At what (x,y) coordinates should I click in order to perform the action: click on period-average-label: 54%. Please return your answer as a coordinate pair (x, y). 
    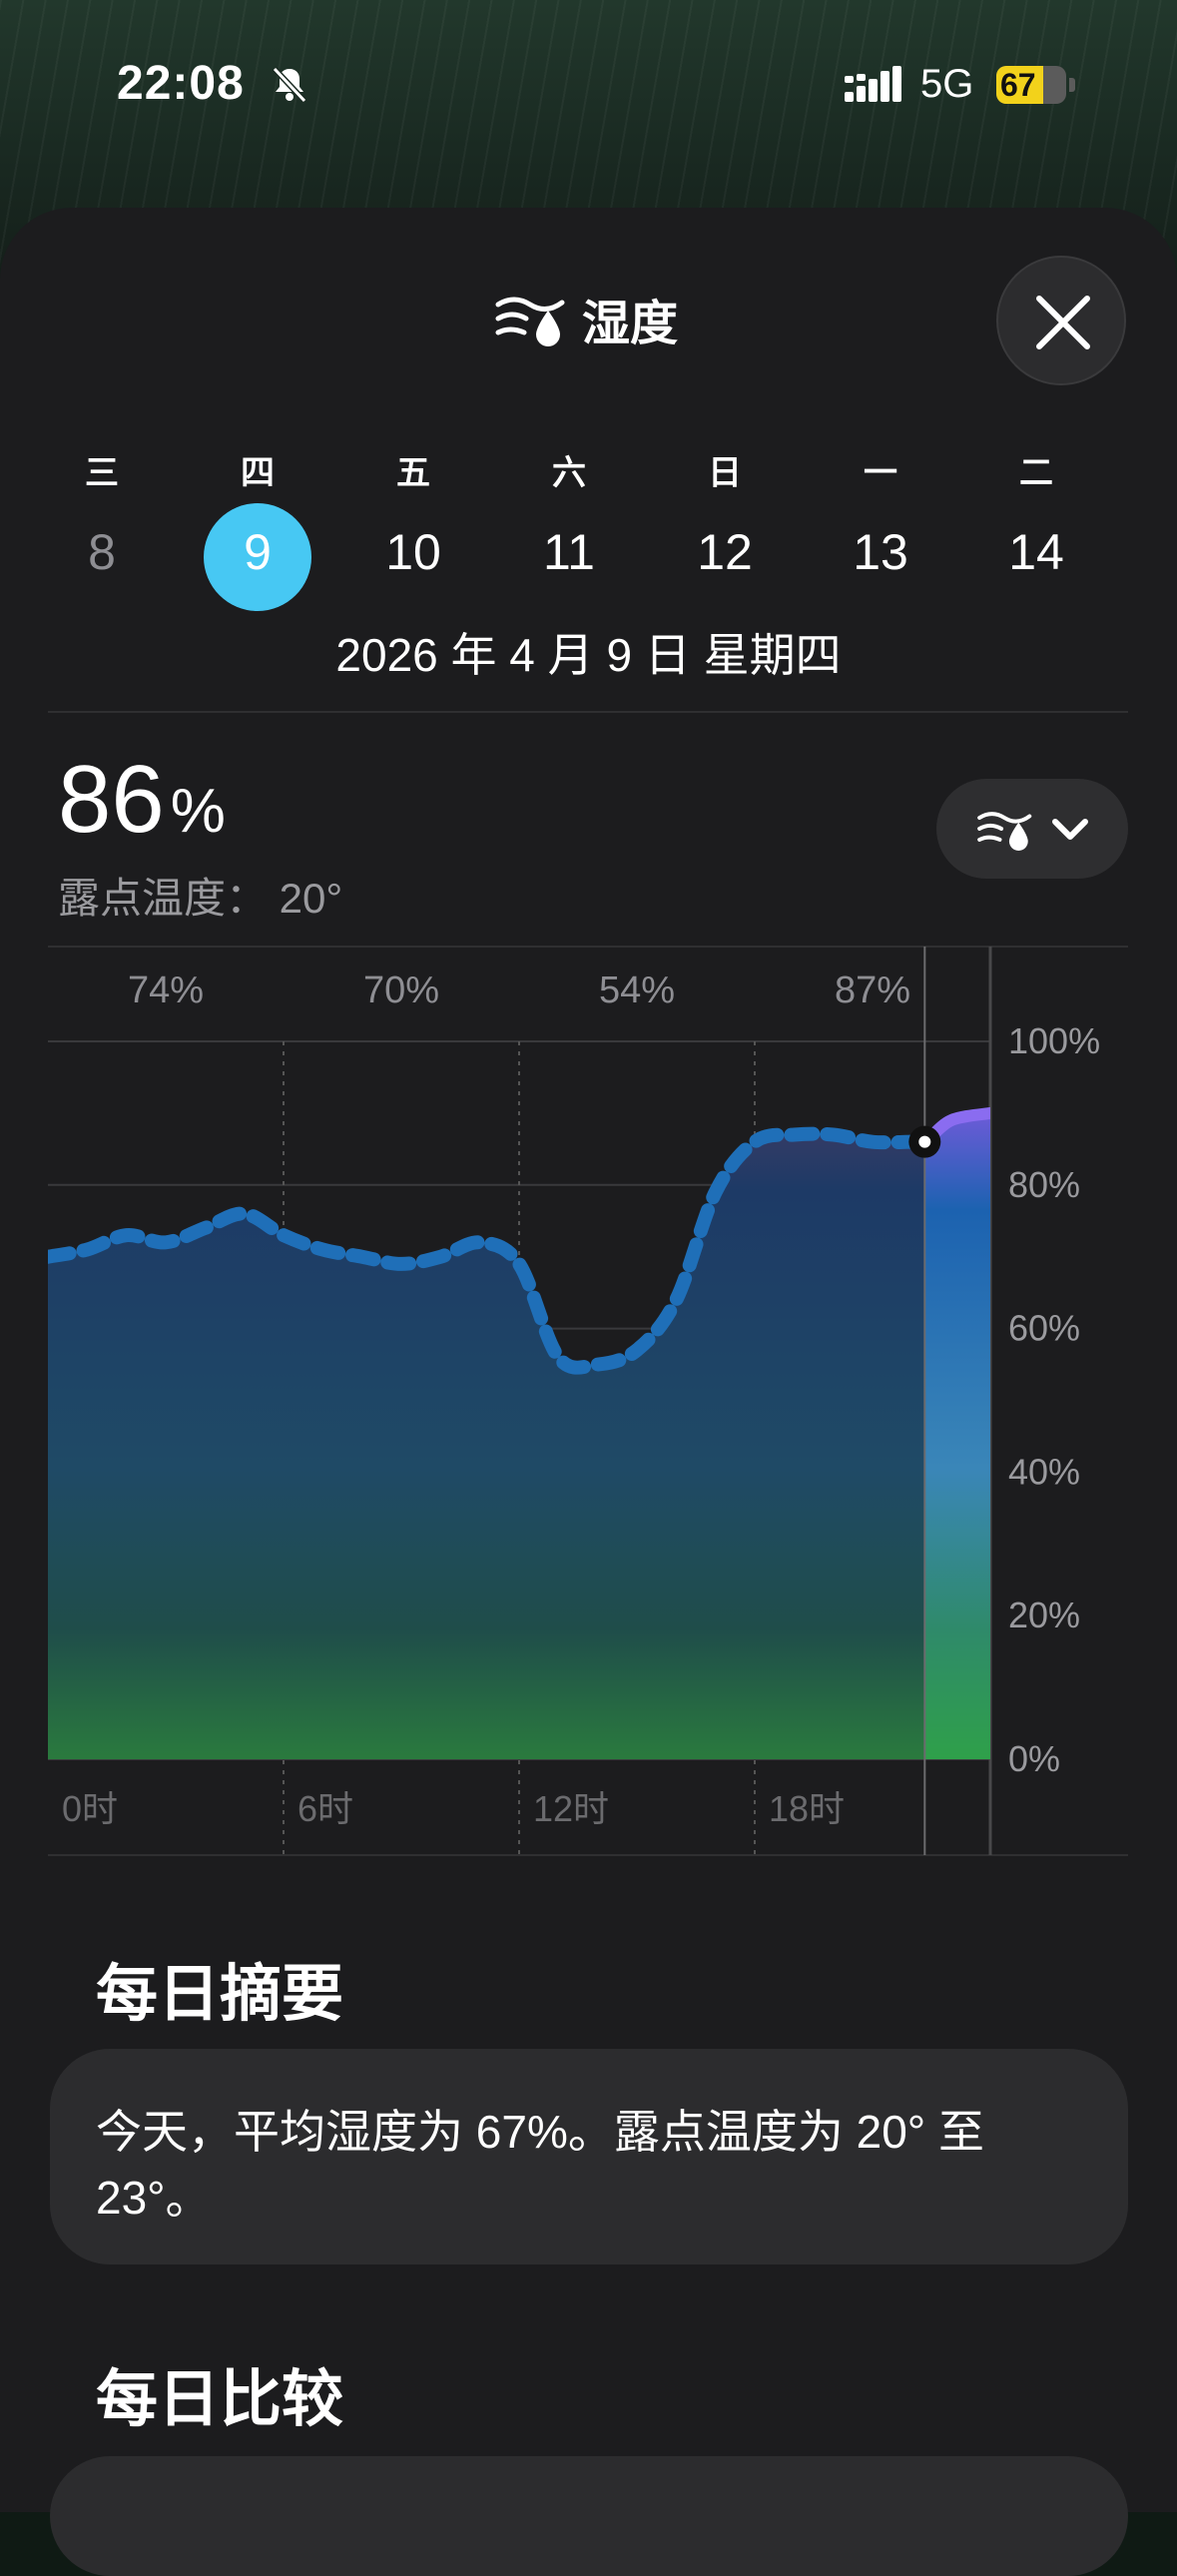
    Looking at the image, I should click on (637, 990).